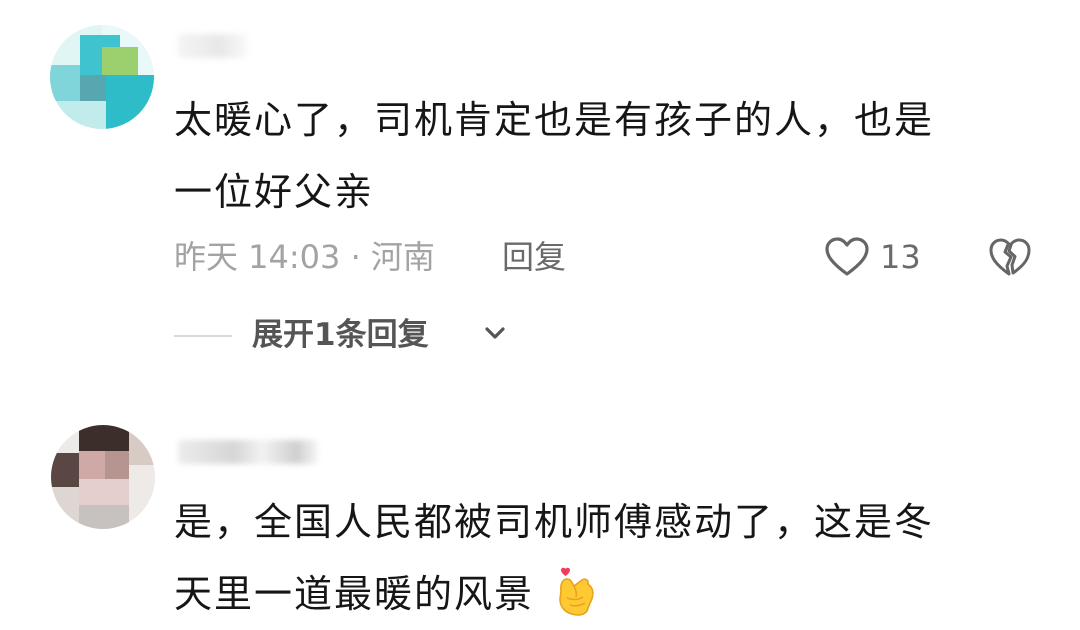 The height and width of the screenshot is (630, 1080). What do you see at coordinates (495, 333) in the screenshot?
I see `chevron-down-icon` at bounding box center [495, 333].